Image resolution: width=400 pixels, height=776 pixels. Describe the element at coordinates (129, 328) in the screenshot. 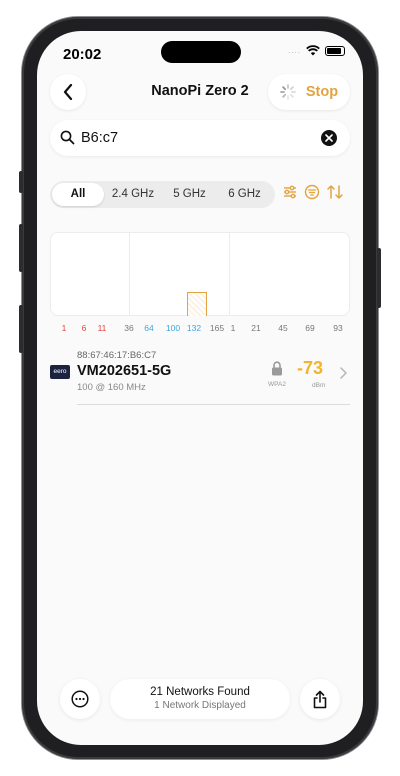

I see `channel-tick-label: 36` at that location.